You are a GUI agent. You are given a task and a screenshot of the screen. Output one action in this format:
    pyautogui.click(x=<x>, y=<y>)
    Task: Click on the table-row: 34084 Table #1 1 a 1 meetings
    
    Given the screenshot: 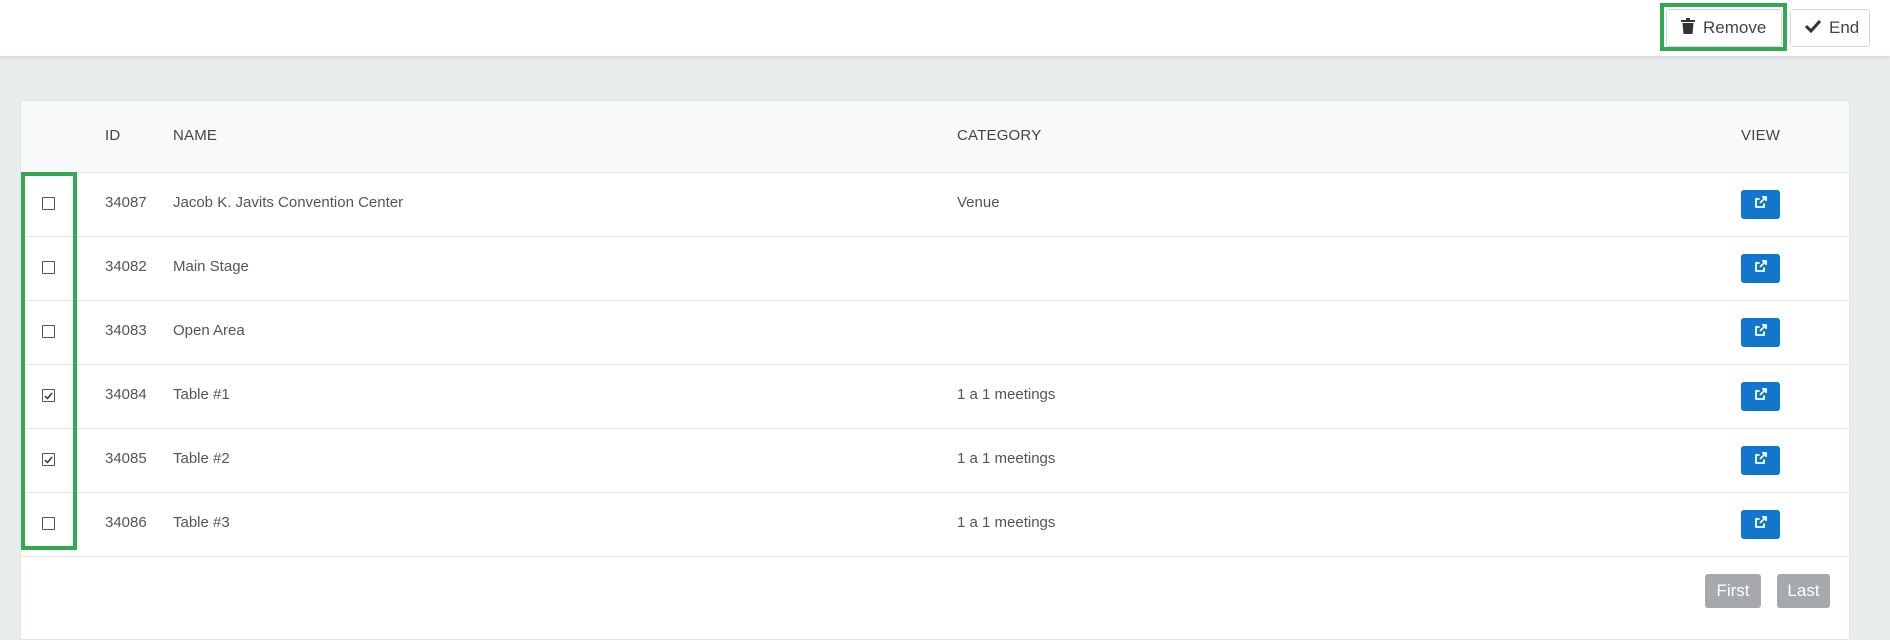 What is the action you would take?
    pyautogui.click(x=935, y=397)
    